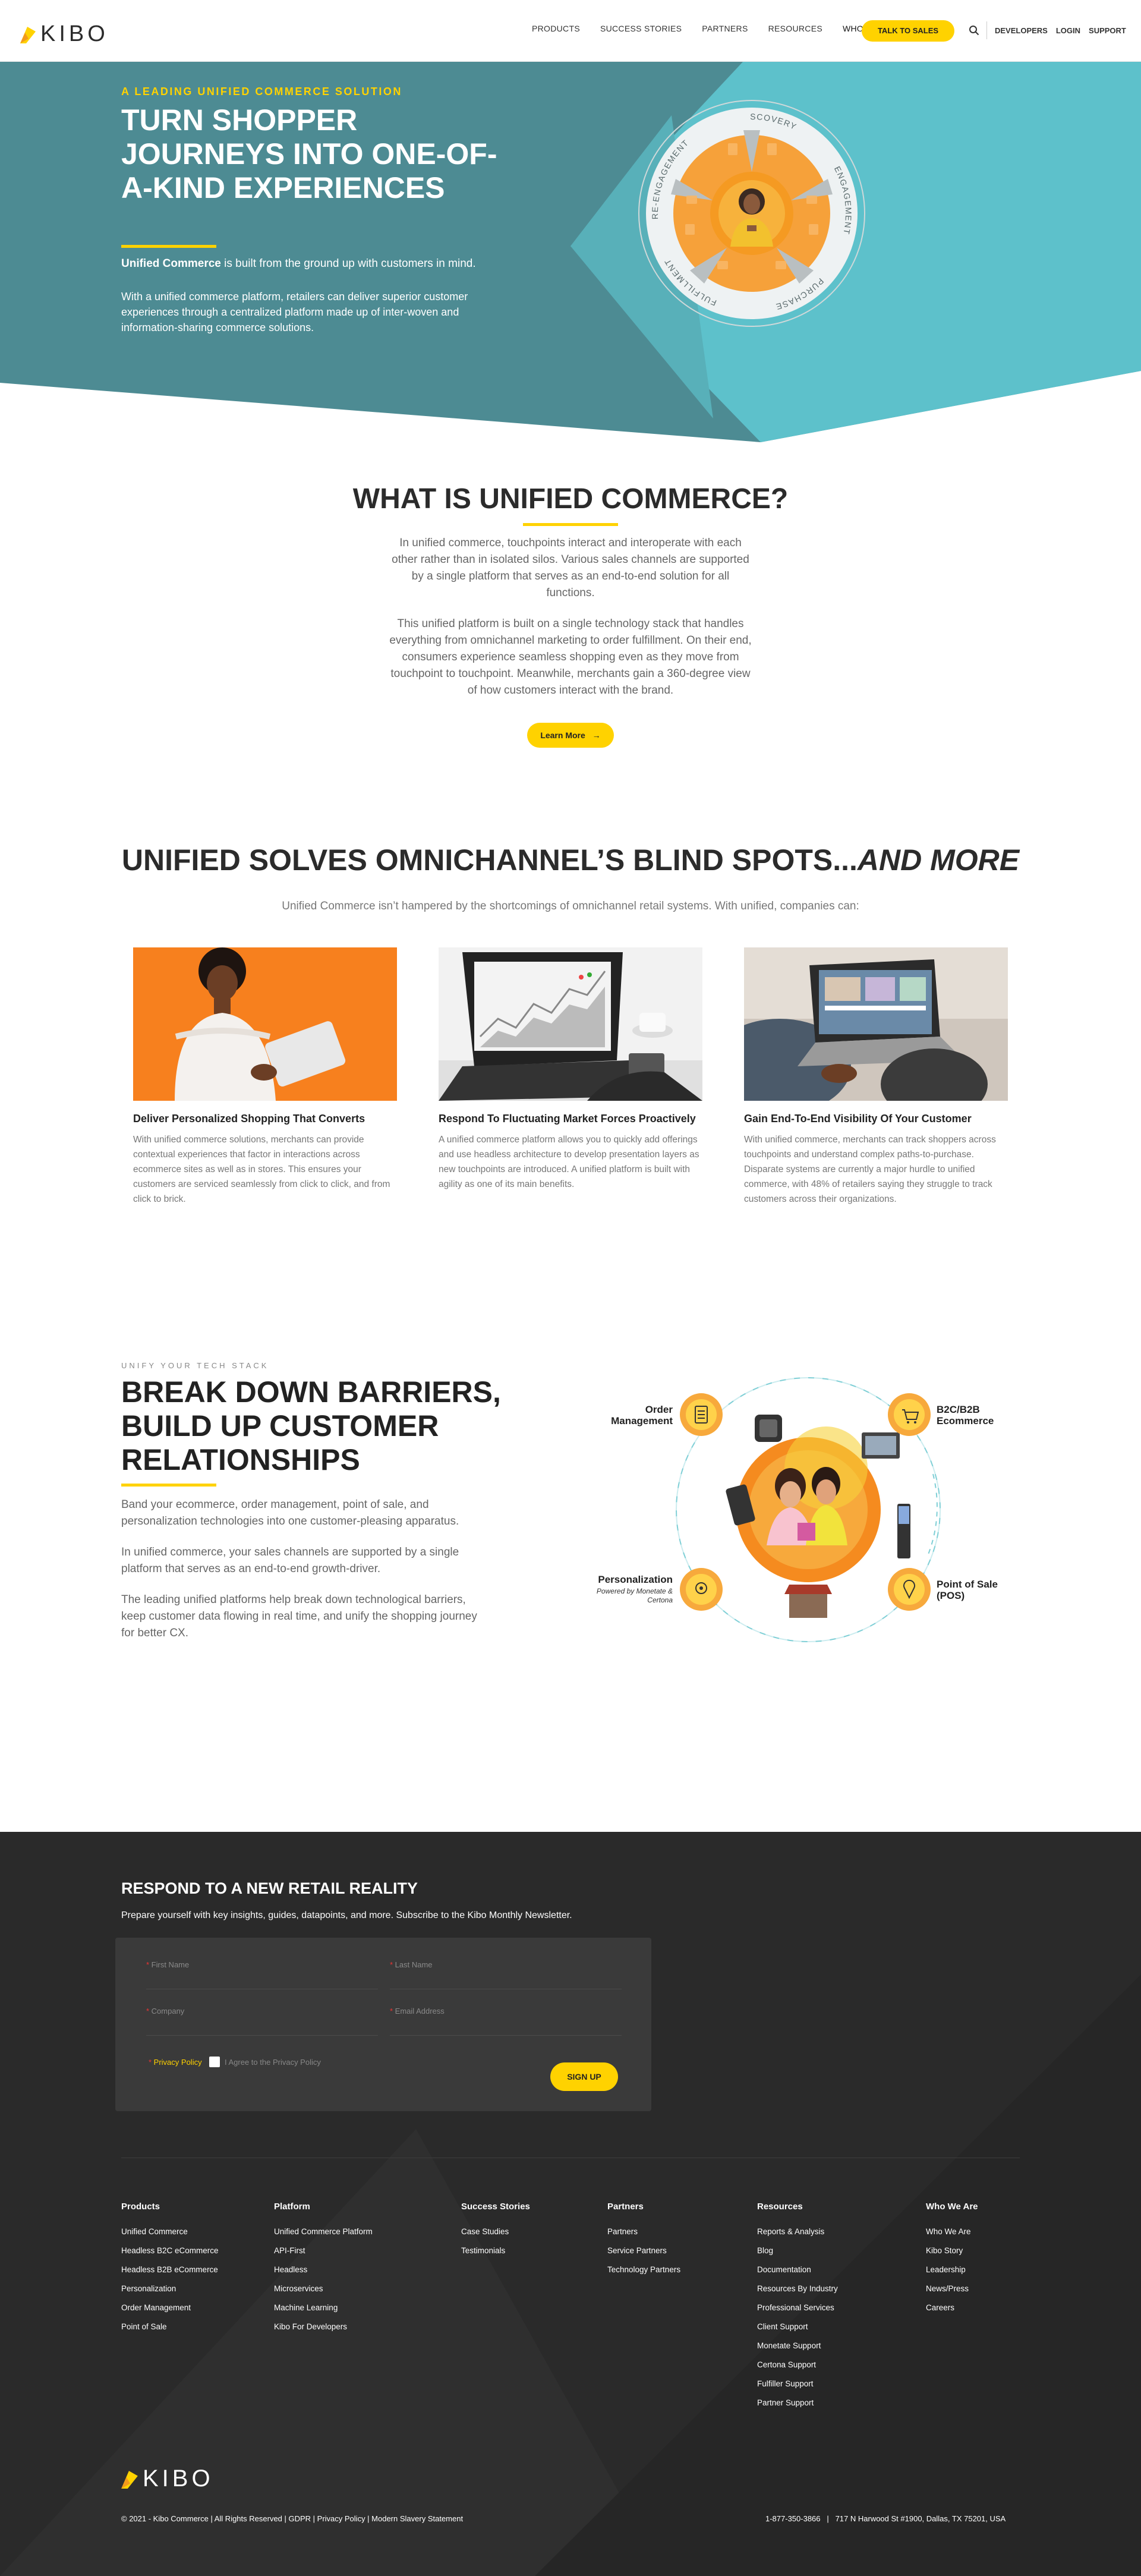 The image size is (1141, 2576). Describe the element at coordinates (635, 1579) in the screenshot. I see `node-personalization: Personalization` at that location.